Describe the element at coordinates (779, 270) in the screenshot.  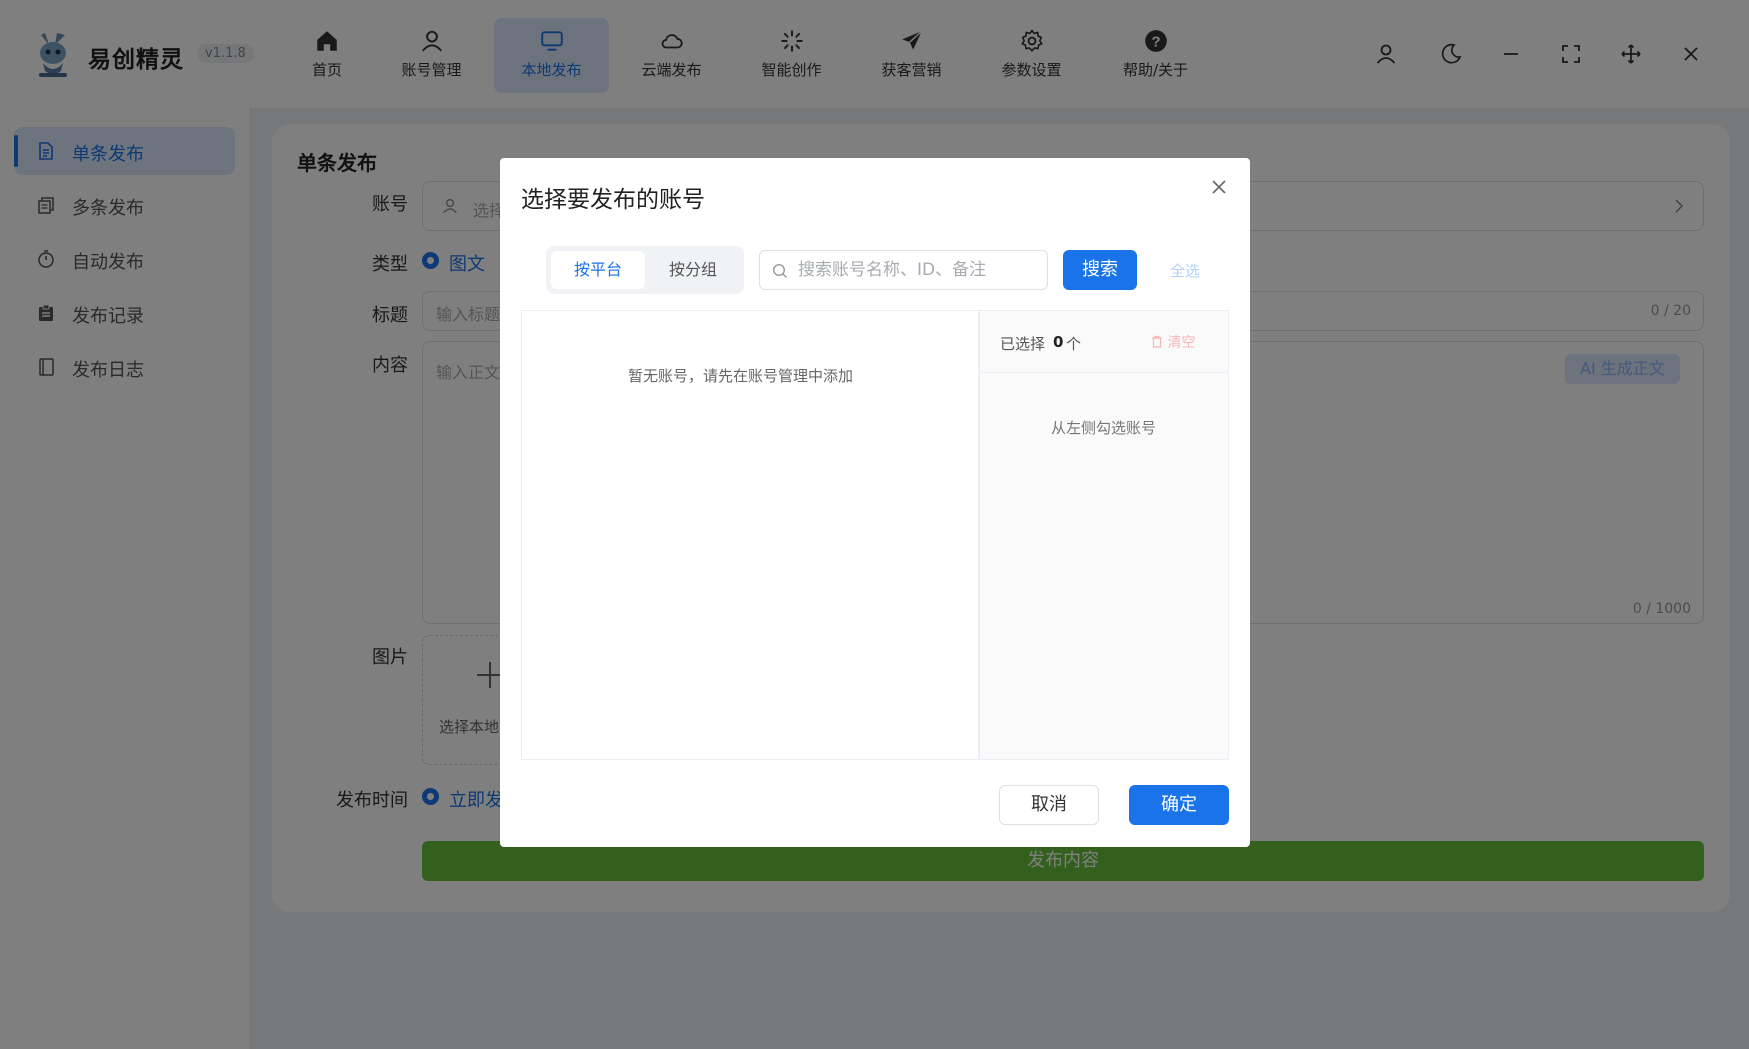
I see `search-icon` at that location.